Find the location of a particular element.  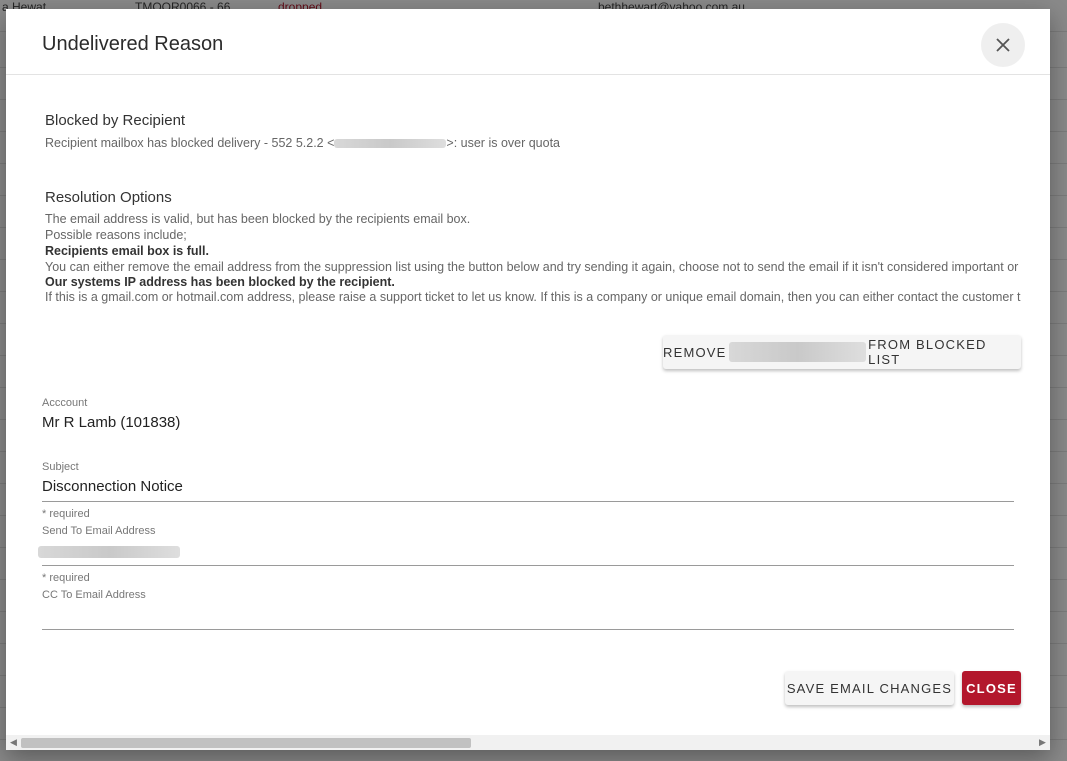

dialog-header: Undelivered Reason is located at coordinates (528, 42).